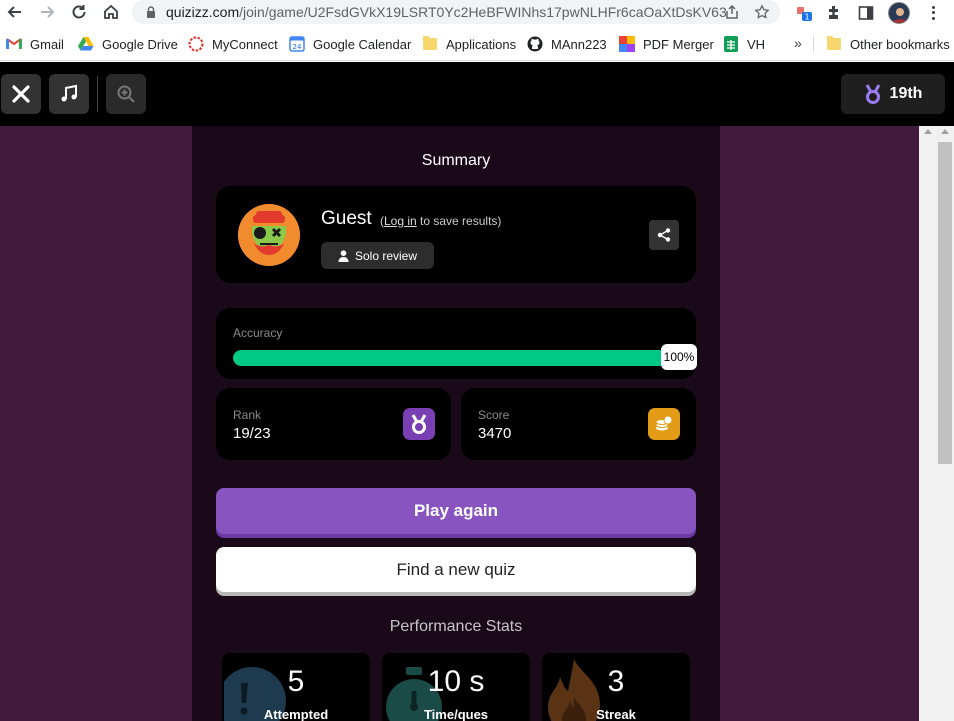  I want to click on github-icon, so click(535, 44).